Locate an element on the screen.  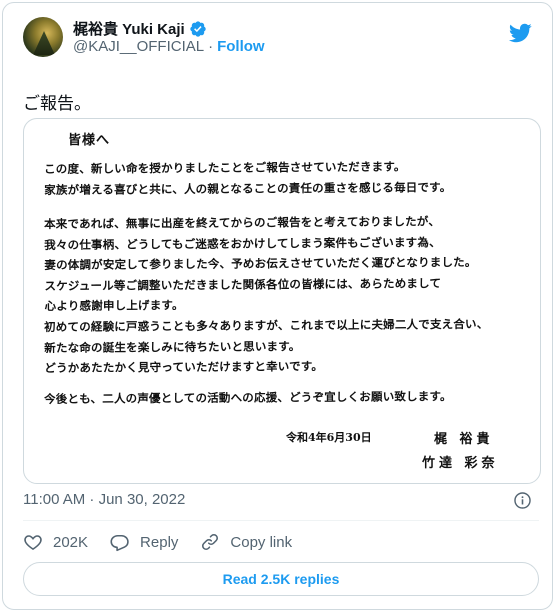
twitter-bird-icon is located at coordinates (520, 33).